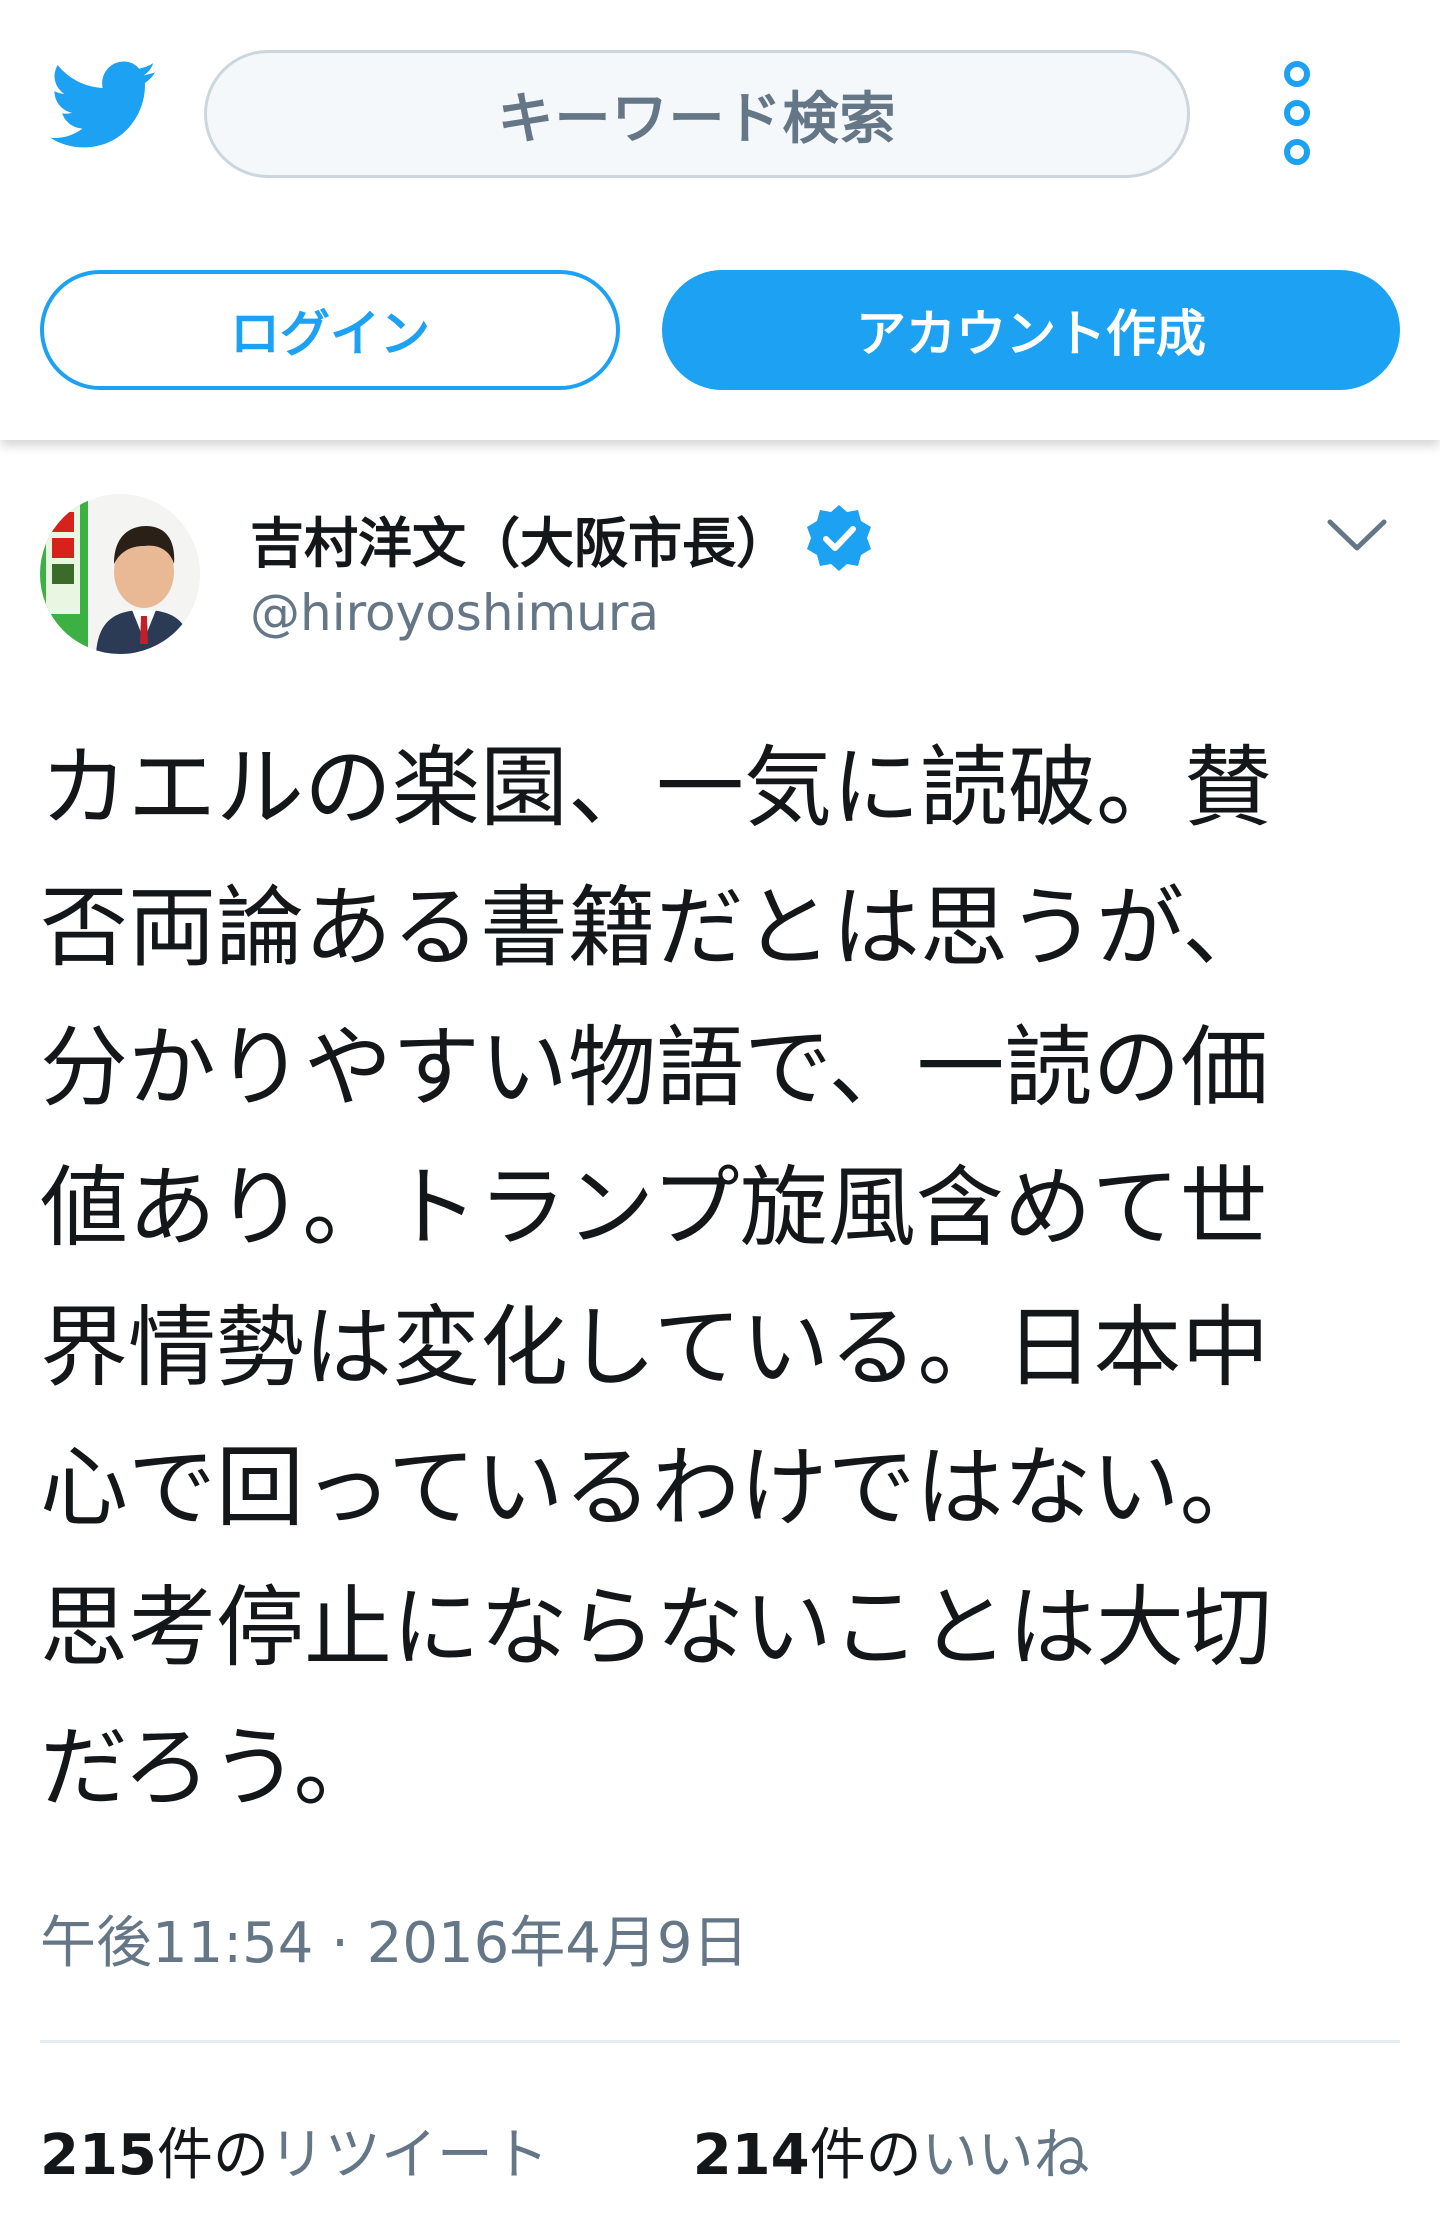  I want to click on login-button-label: ログイン, so click(330, 334).